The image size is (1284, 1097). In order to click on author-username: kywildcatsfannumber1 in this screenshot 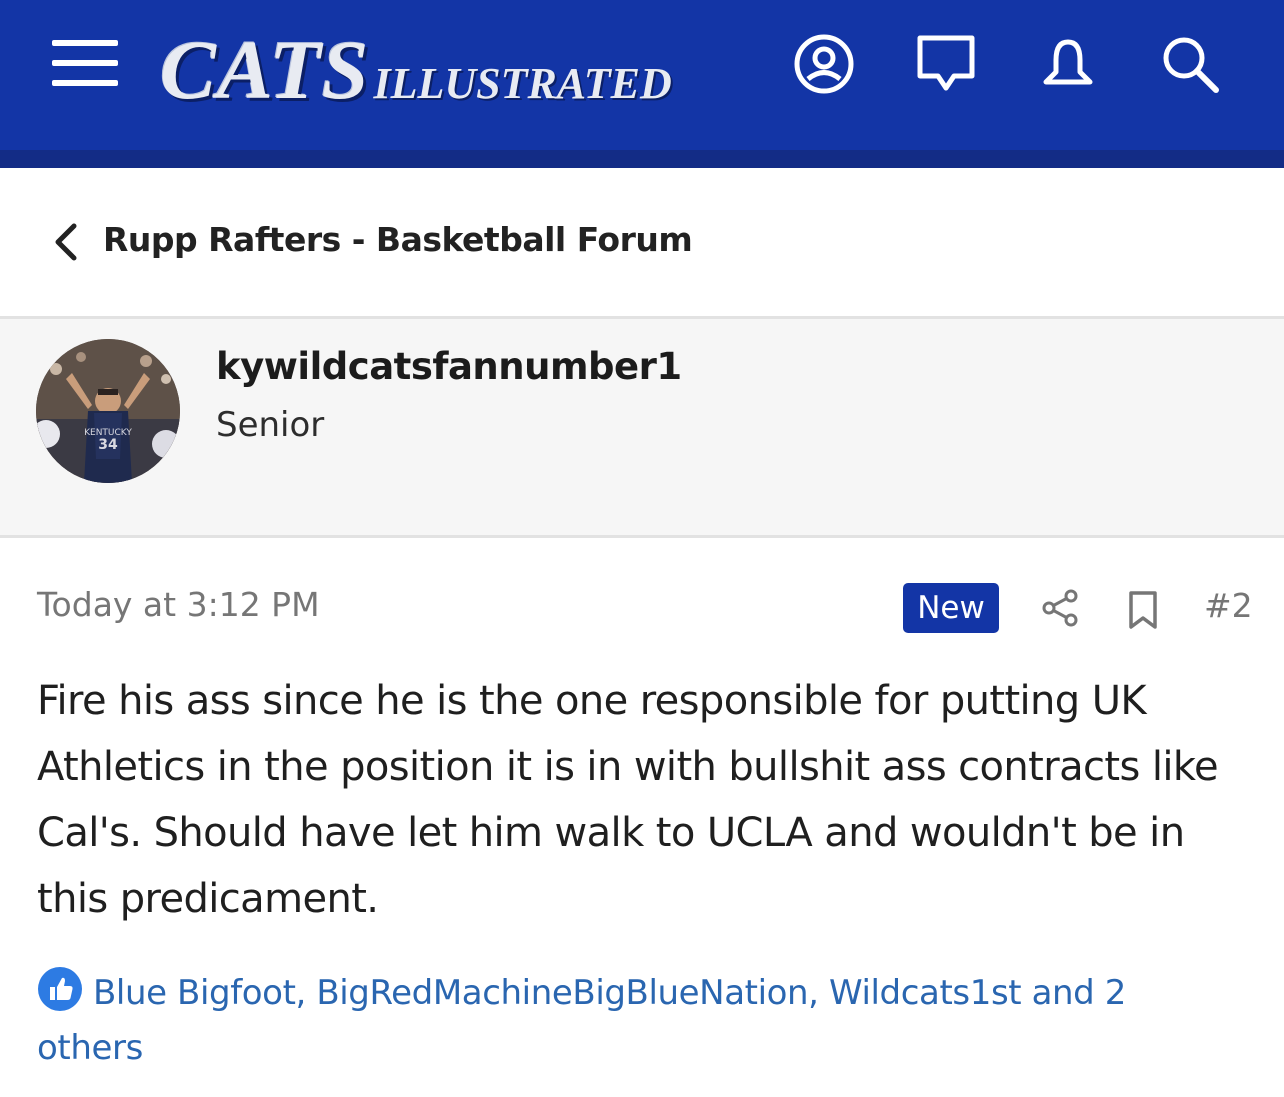, I will do `click(449, 366)`.